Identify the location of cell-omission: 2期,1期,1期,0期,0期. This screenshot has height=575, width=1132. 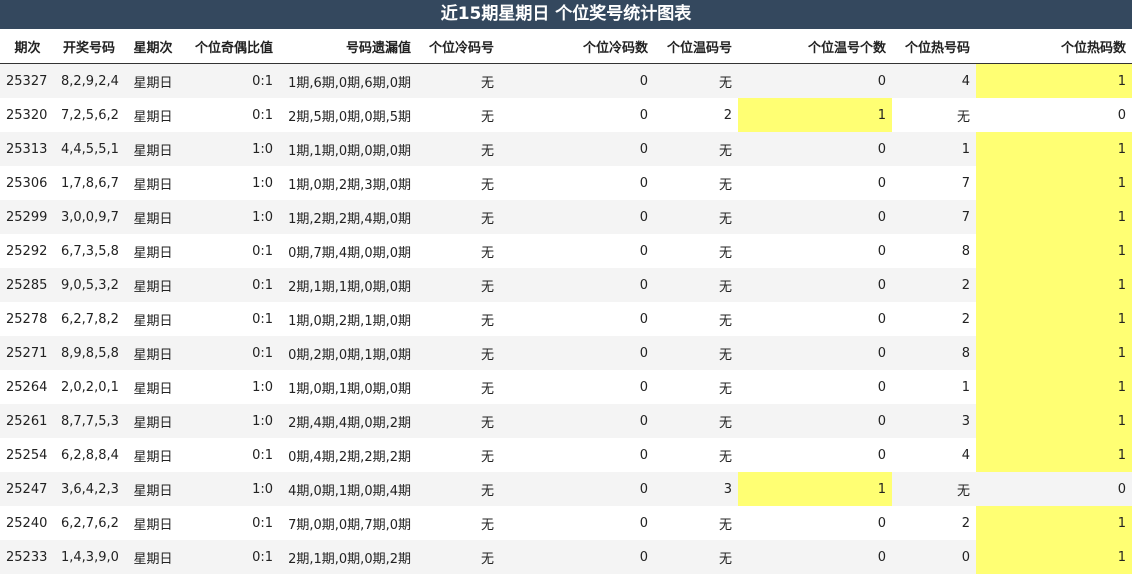
(348, 285).